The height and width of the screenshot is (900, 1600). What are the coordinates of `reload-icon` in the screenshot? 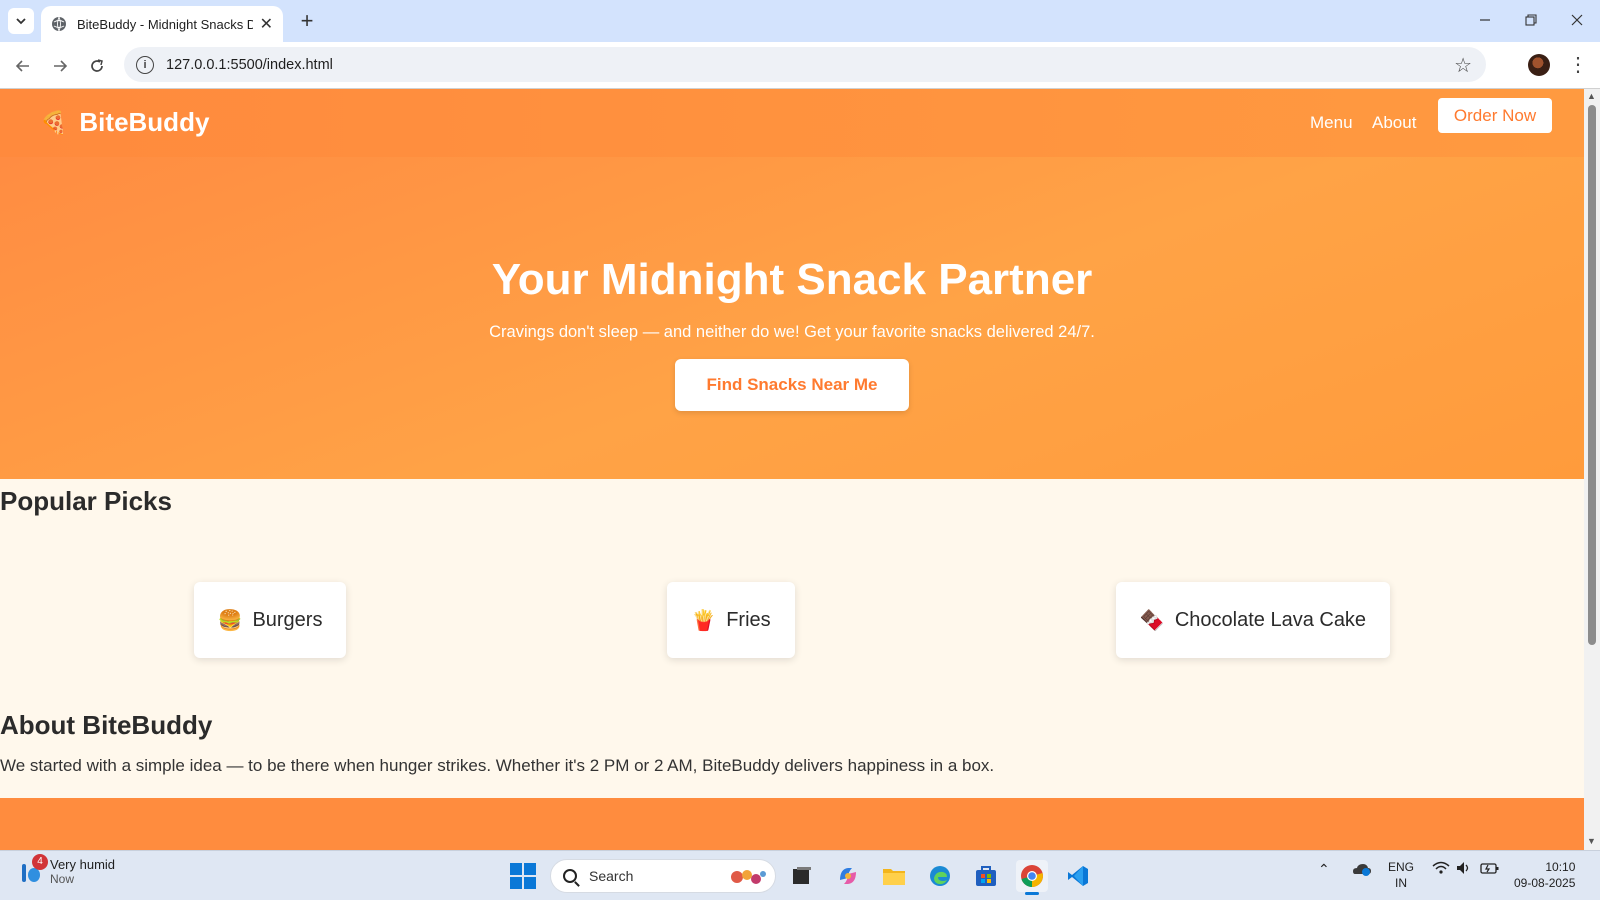 It's located at (97, 65).